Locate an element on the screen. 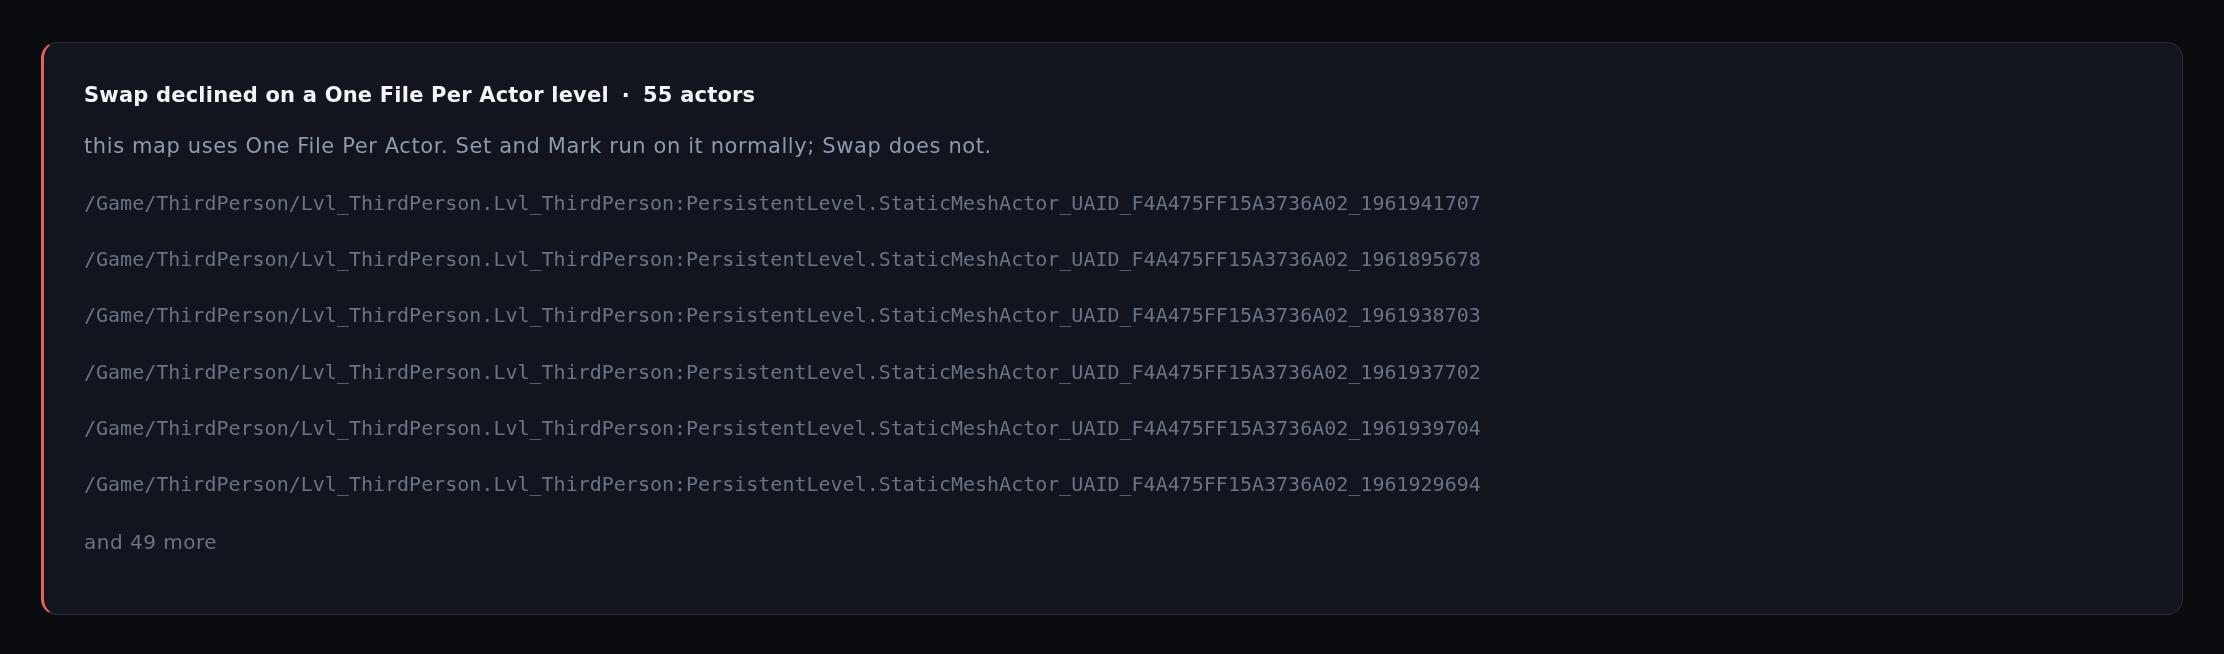  notice-title: Swap declined on a One File Per Actor level is located at coordinates (346, 95).